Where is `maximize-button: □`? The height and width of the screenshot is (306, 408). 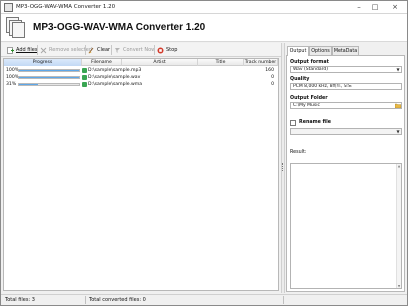
maximize-button: □ is located at coordinates (375, 7).